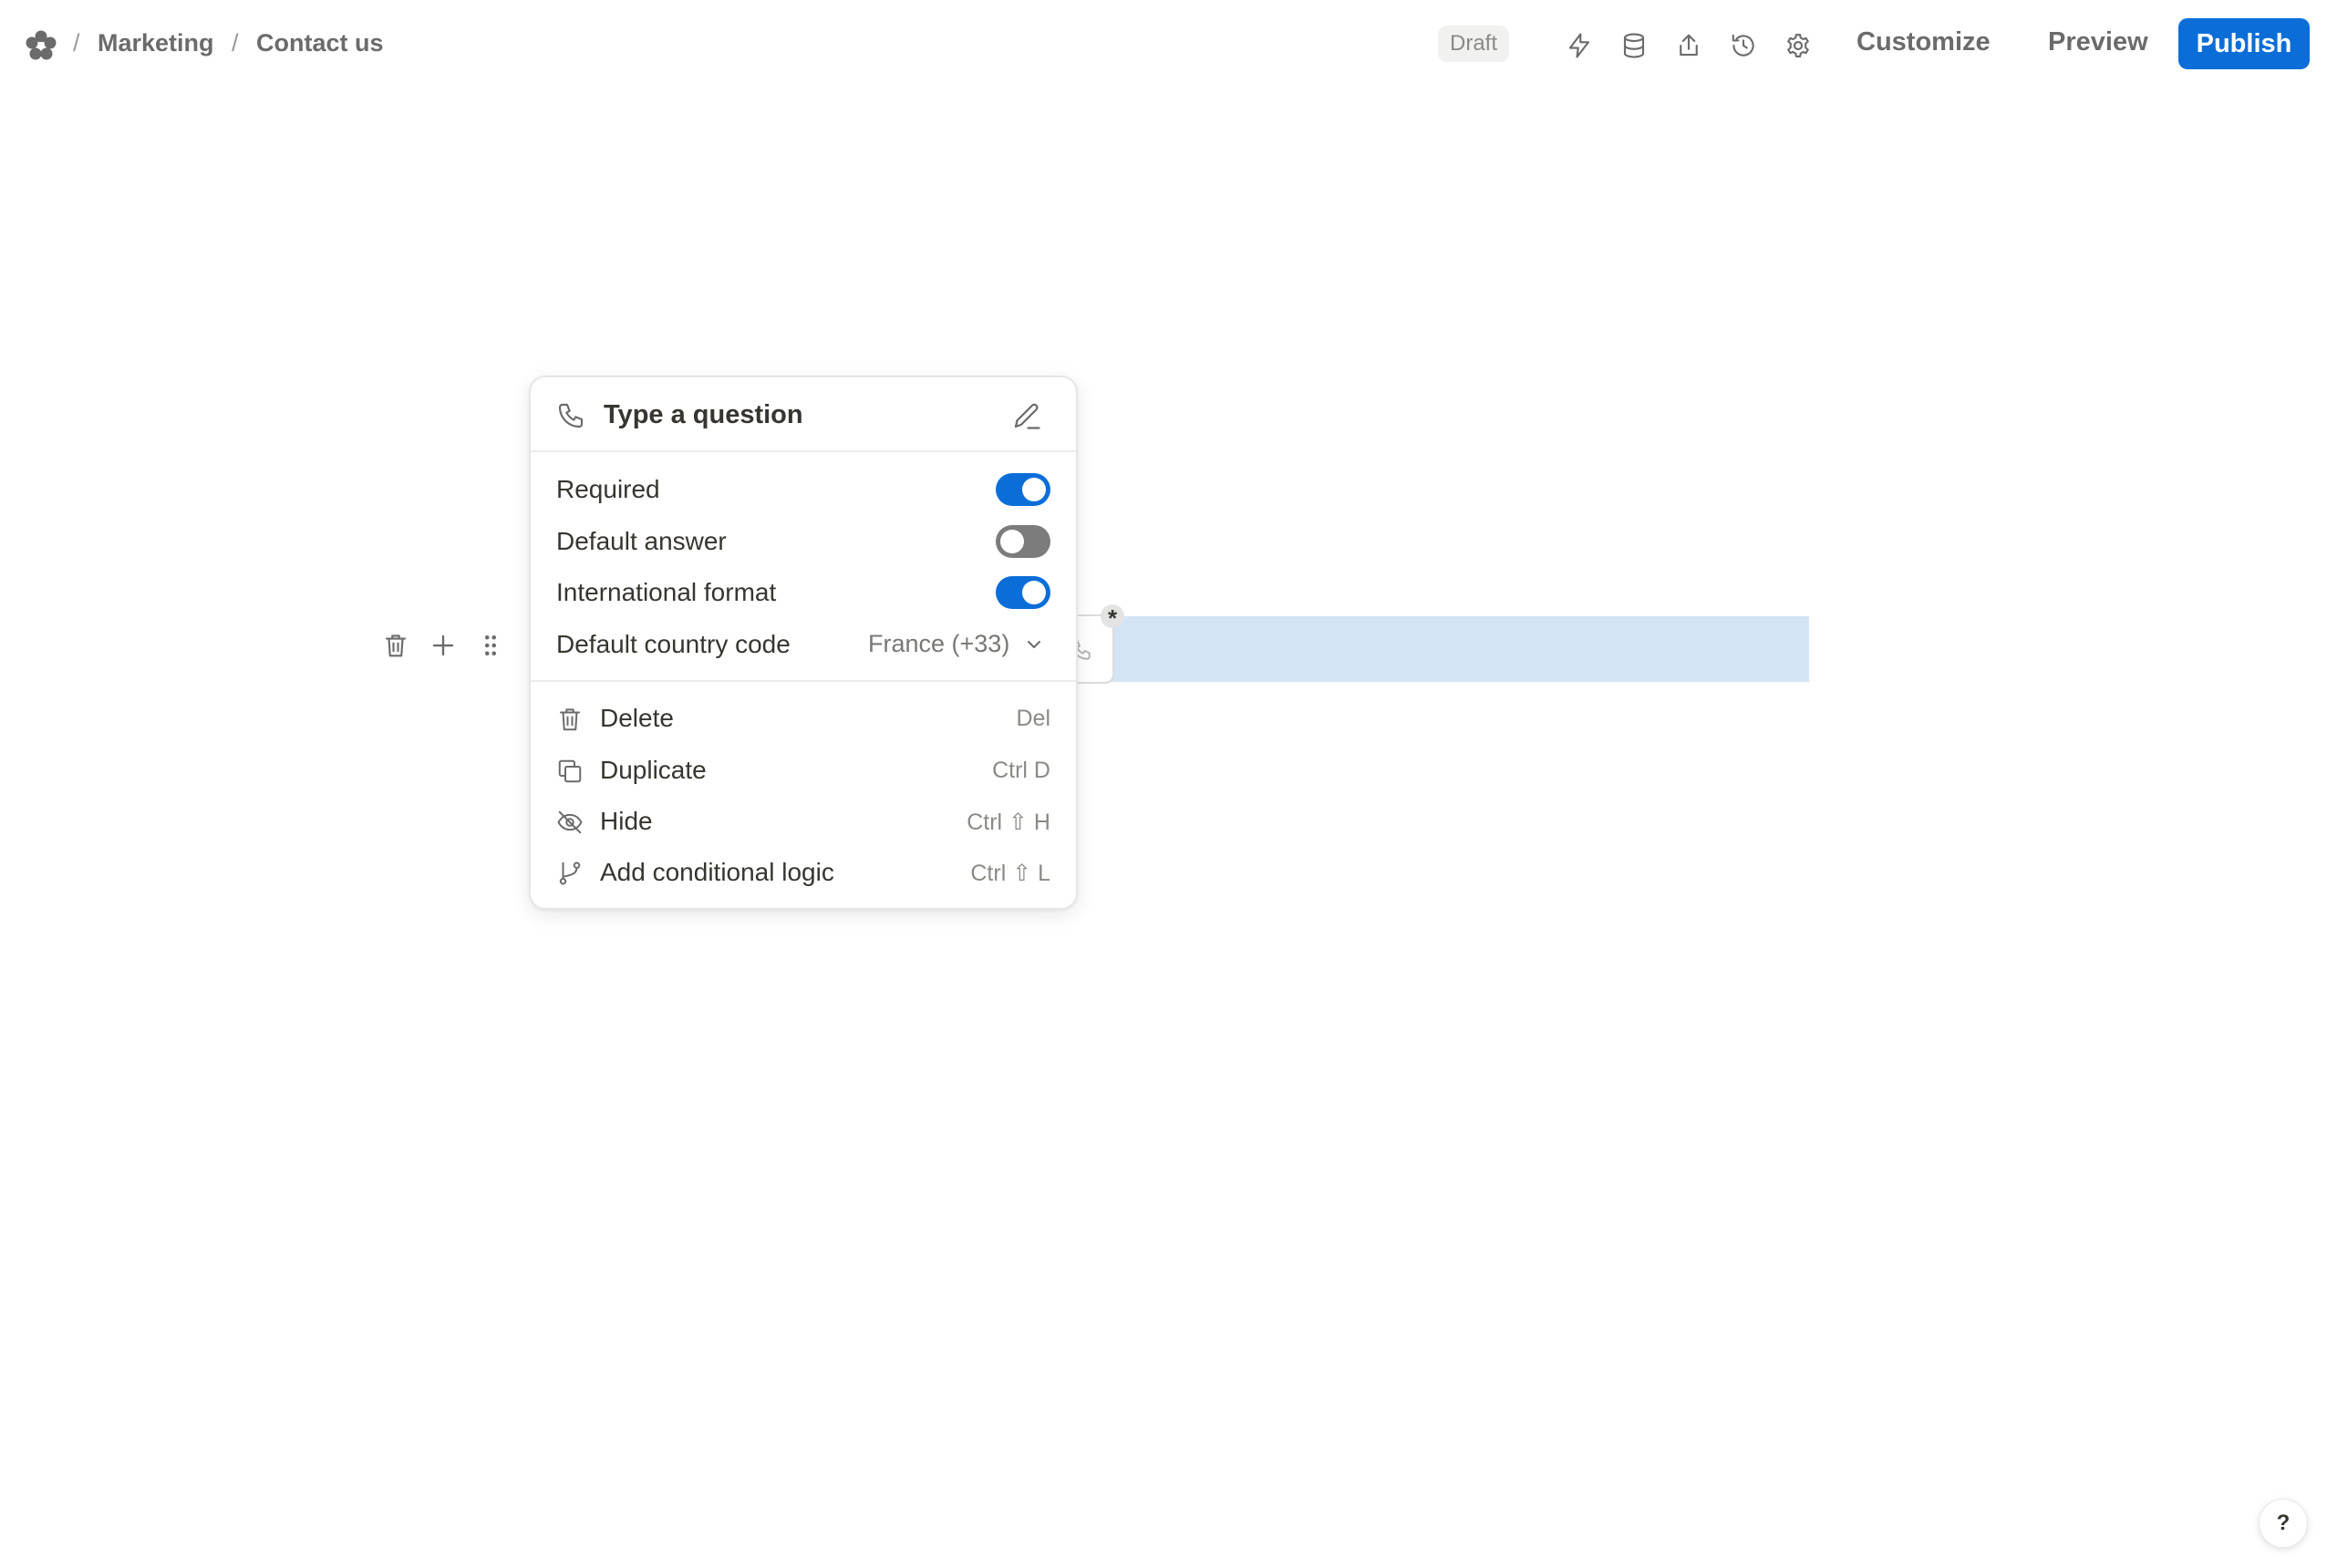 Image resolution: width=2327 pixels, height=1568 pixels. Describe the element at coordinates (2283, 1523) in the screenshot. I see `help-button: ?` at that location.